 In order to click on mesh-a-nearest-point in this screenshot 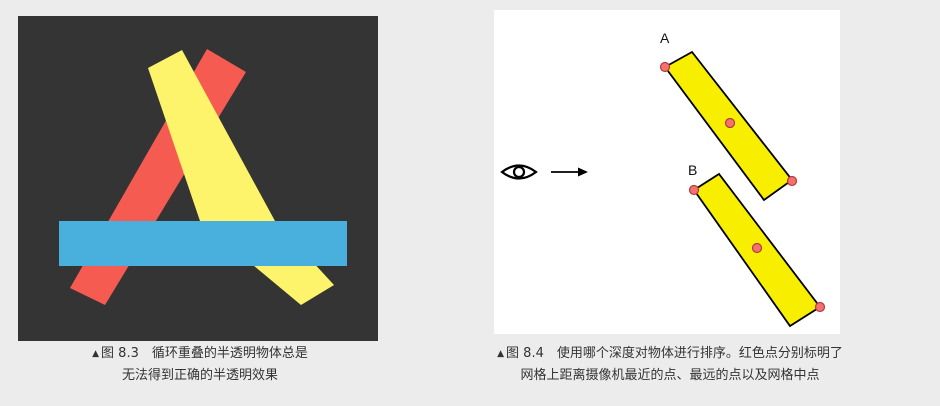, I will do `click(665, 67)`.